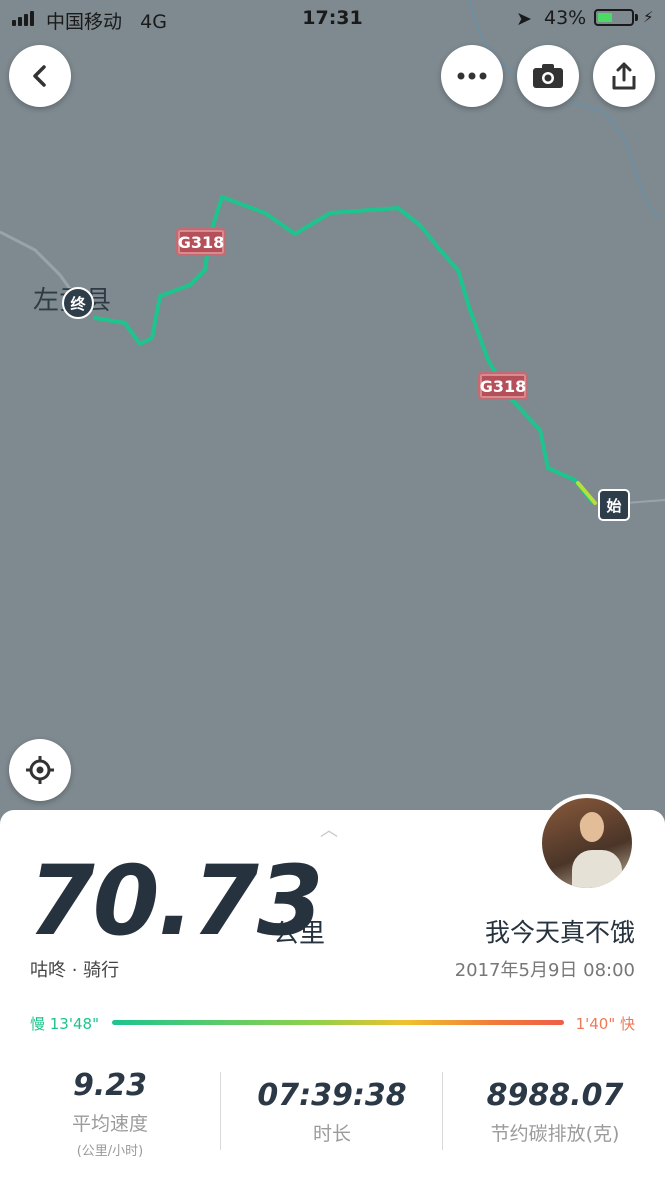 The image size is (665, 1182). I want to click on stat-value: 9.23, so click(110, 1085).